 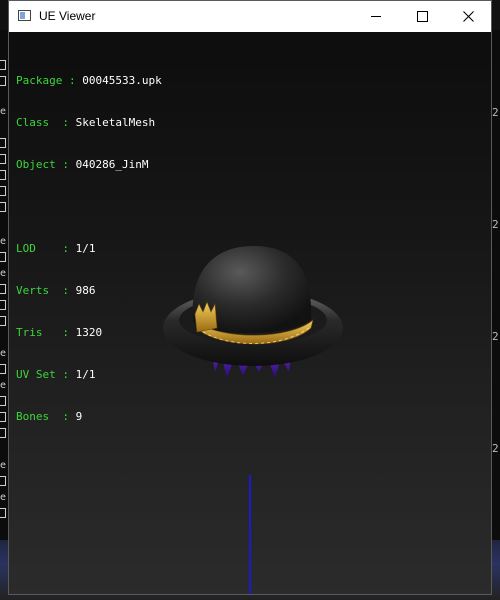 I want to click on minimize-icon, so click(x=376, y=16).